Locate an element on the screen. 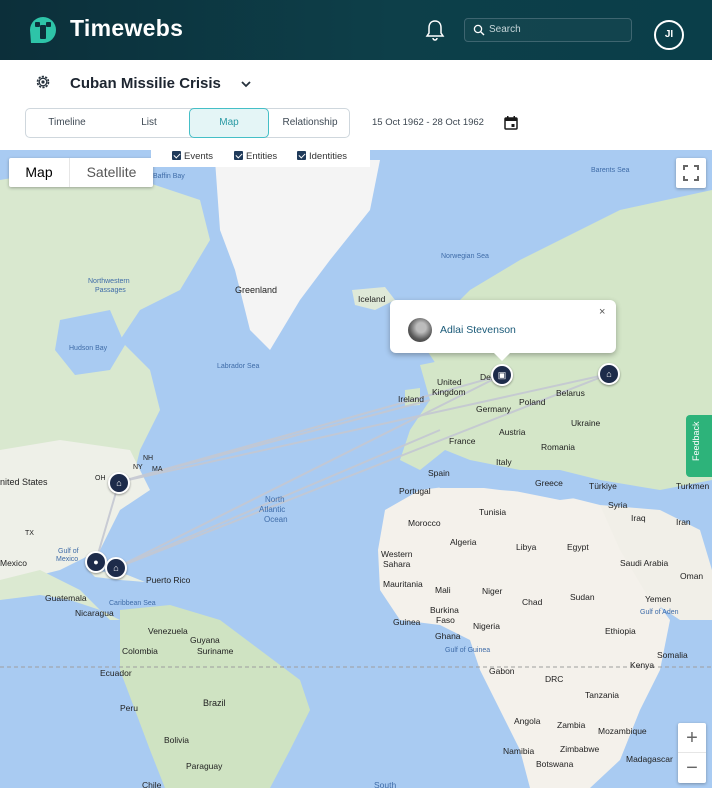  map-label: Chile is located at coordinates (152, 784).